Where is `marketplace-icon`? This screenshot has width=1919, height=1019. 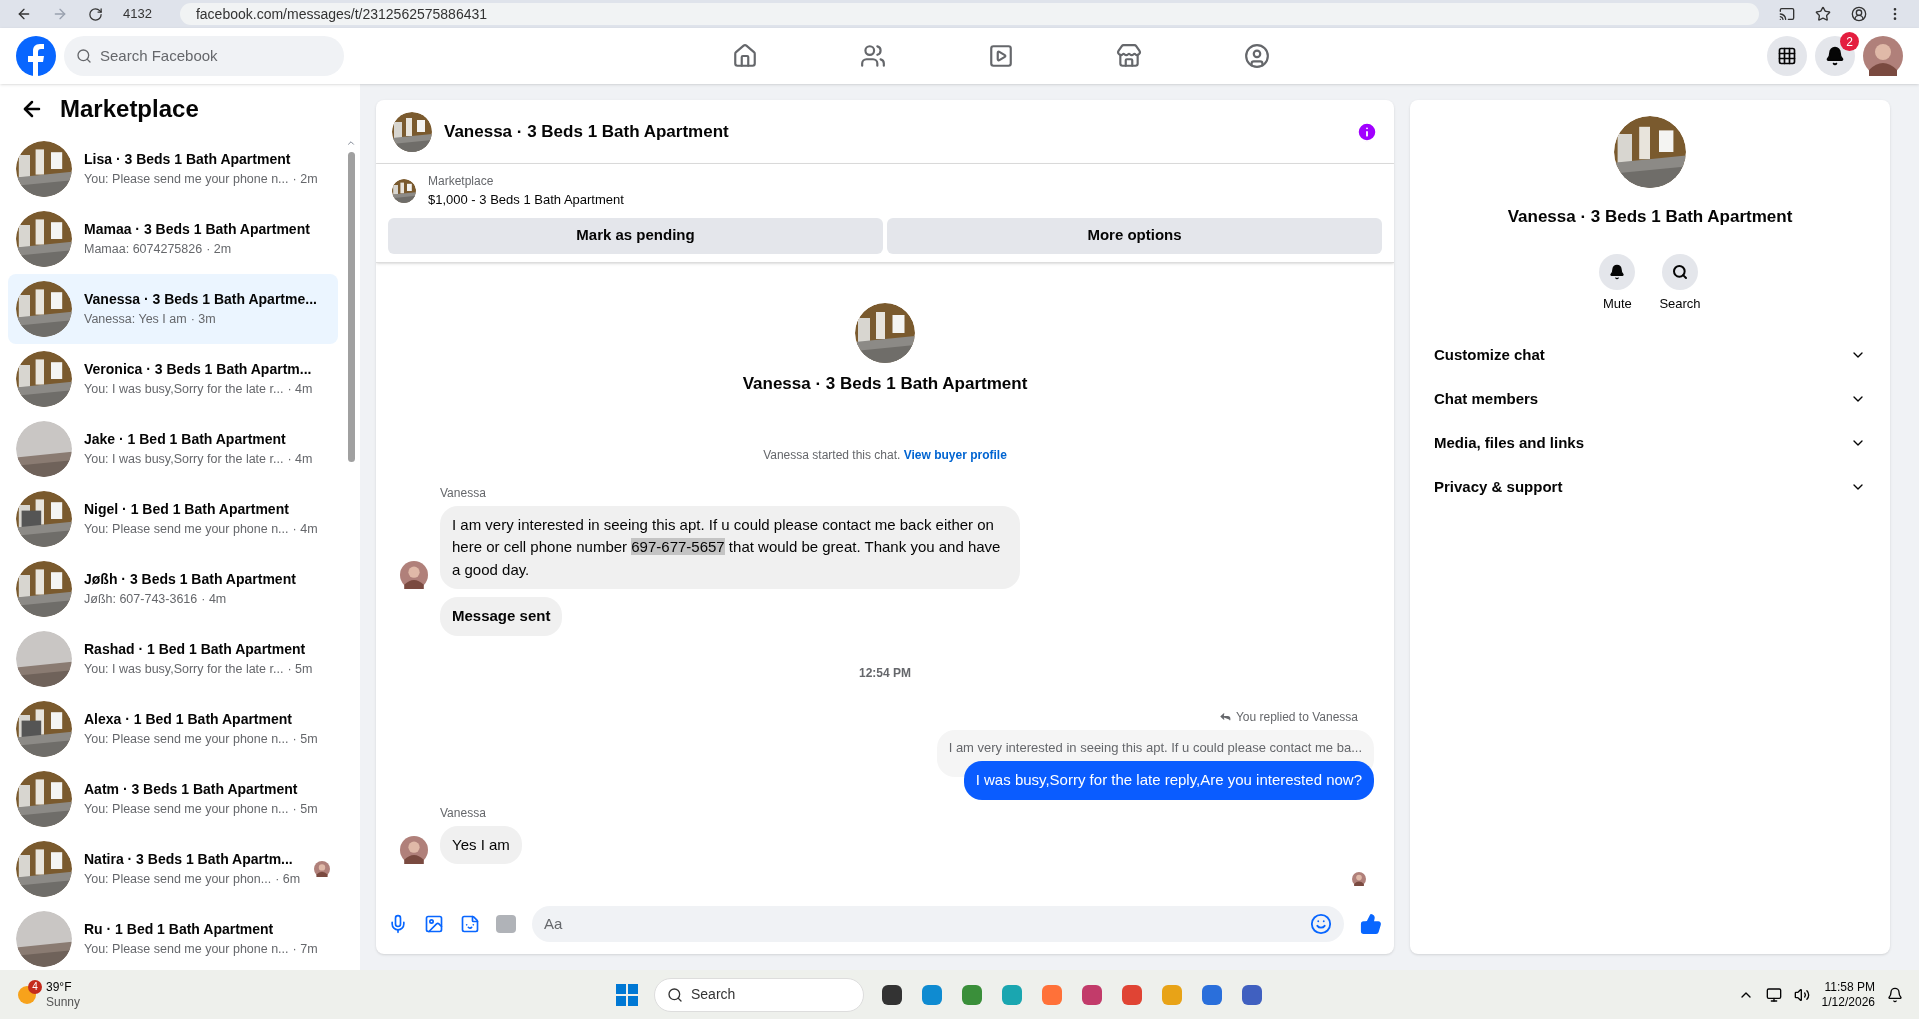 marketplace-icon is located at coordinates (1128, 56).